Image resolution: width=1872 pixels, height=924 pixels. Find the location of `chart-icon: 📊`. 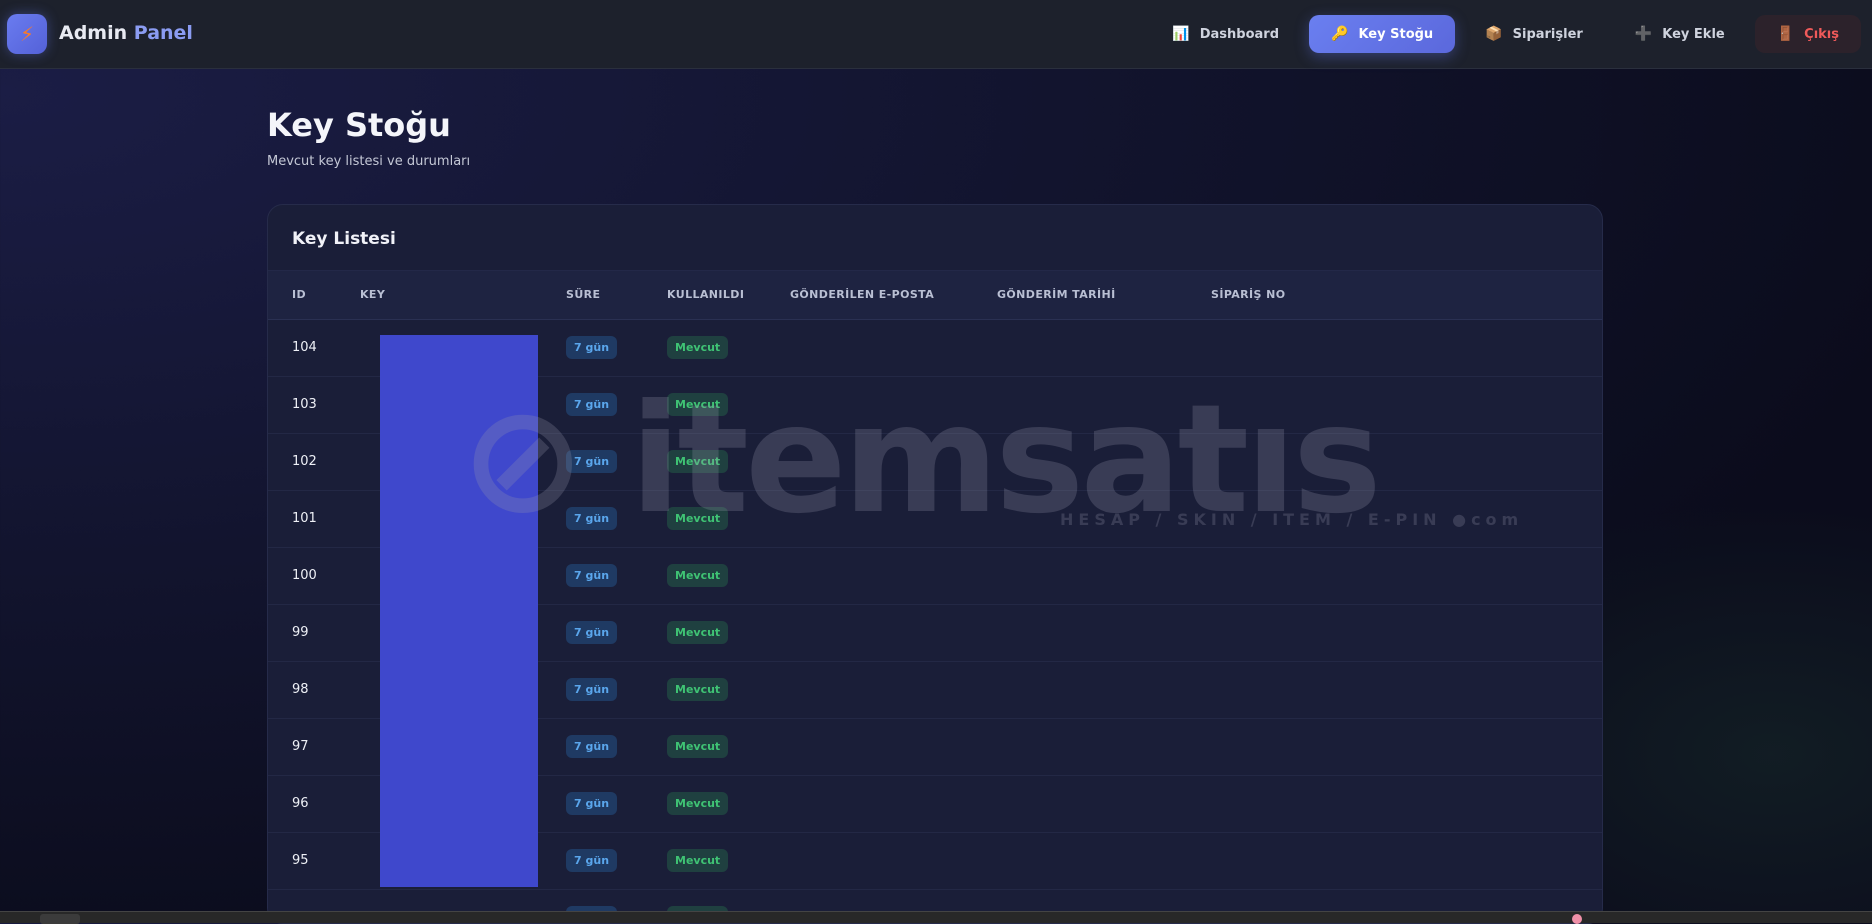

chart-icon: 📊 is located at coordinates (1181, 34).